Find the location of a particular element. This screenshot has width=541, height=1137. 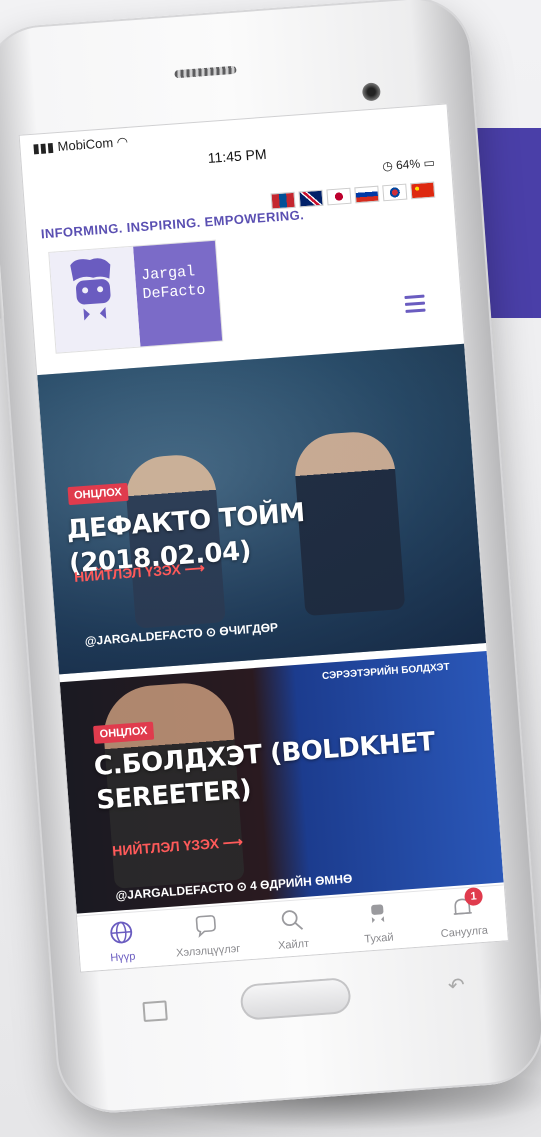

home-button is located at coordinates (295, 998).